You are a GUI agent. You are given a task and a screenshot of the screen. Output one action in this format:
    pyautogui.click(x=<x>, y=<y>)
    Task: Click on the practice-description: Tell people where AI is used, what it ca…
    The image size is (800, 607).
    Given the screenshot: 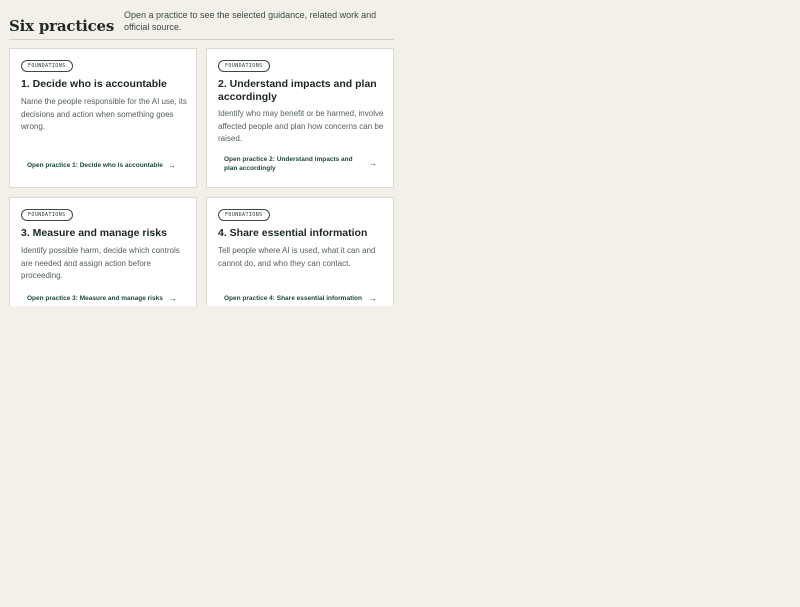 What is the action you would take?
    pyautogui.click(x=297, y=257)
    